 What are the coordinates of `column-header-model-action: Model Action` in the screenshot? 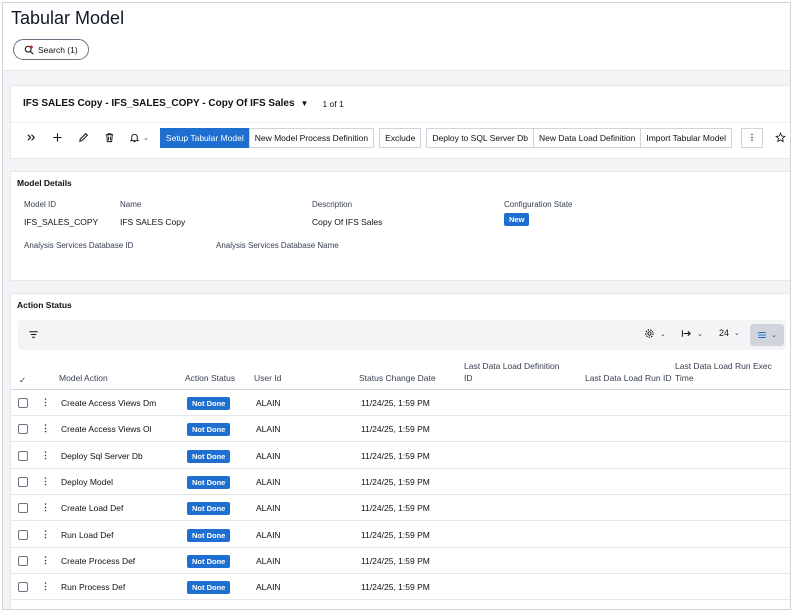 It's located at (83, 378).